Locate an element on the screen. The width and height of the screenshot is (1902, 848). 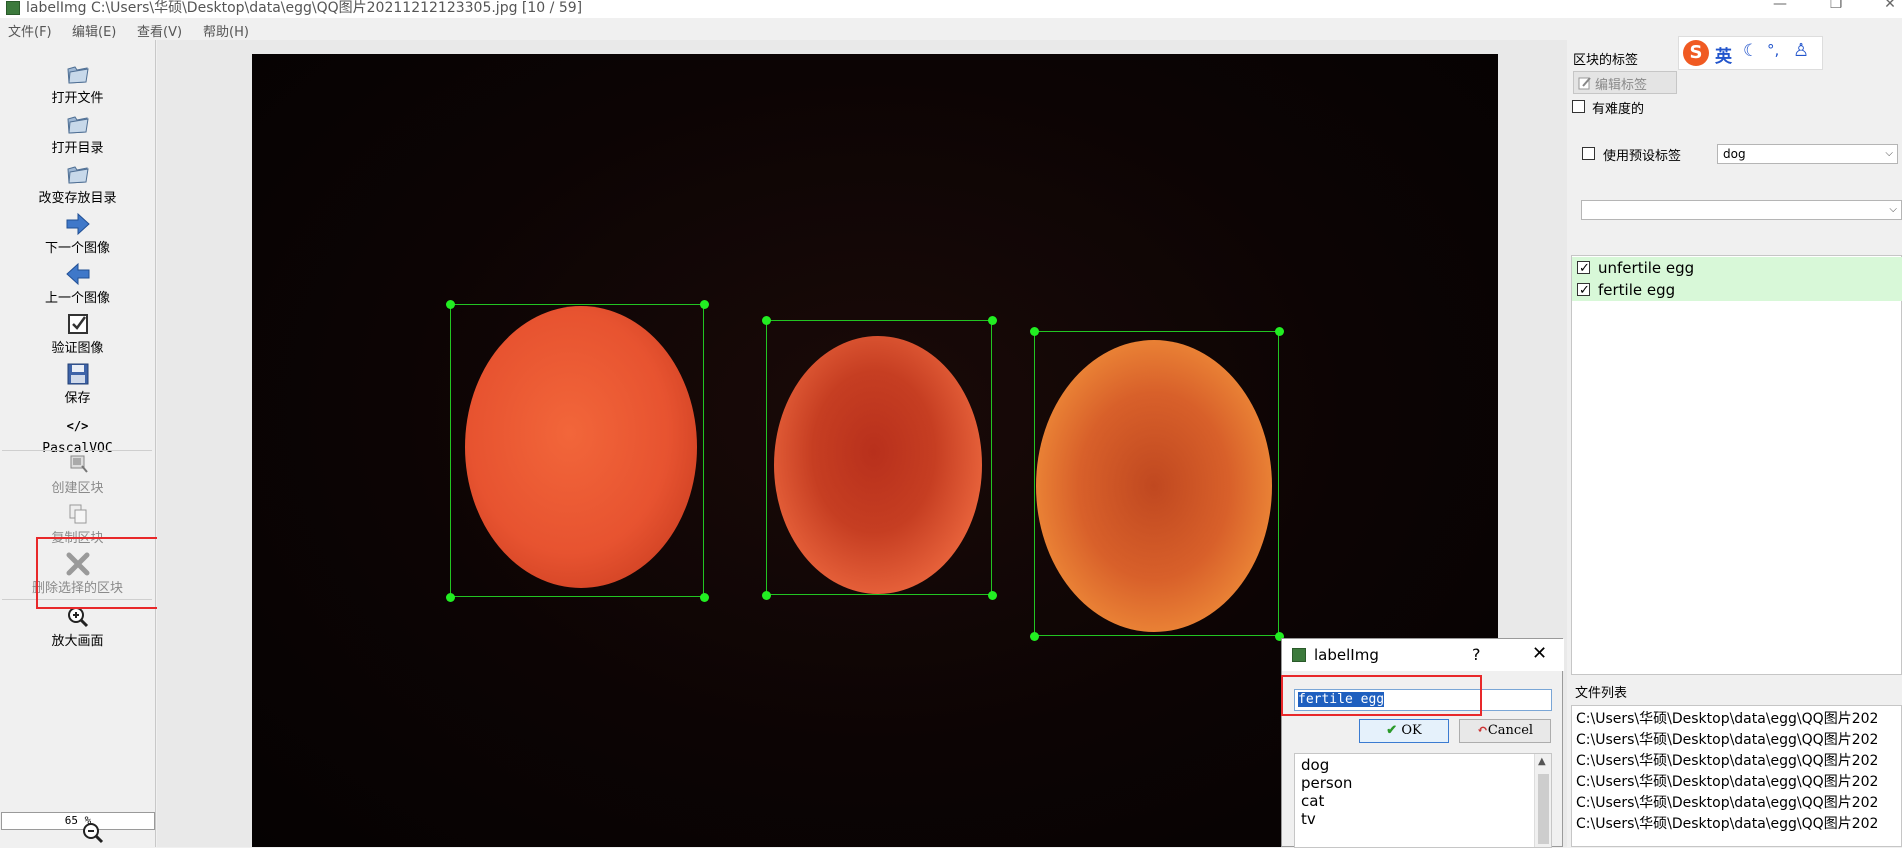
check-icon: ✔ is located at coordinates (1392, 730).